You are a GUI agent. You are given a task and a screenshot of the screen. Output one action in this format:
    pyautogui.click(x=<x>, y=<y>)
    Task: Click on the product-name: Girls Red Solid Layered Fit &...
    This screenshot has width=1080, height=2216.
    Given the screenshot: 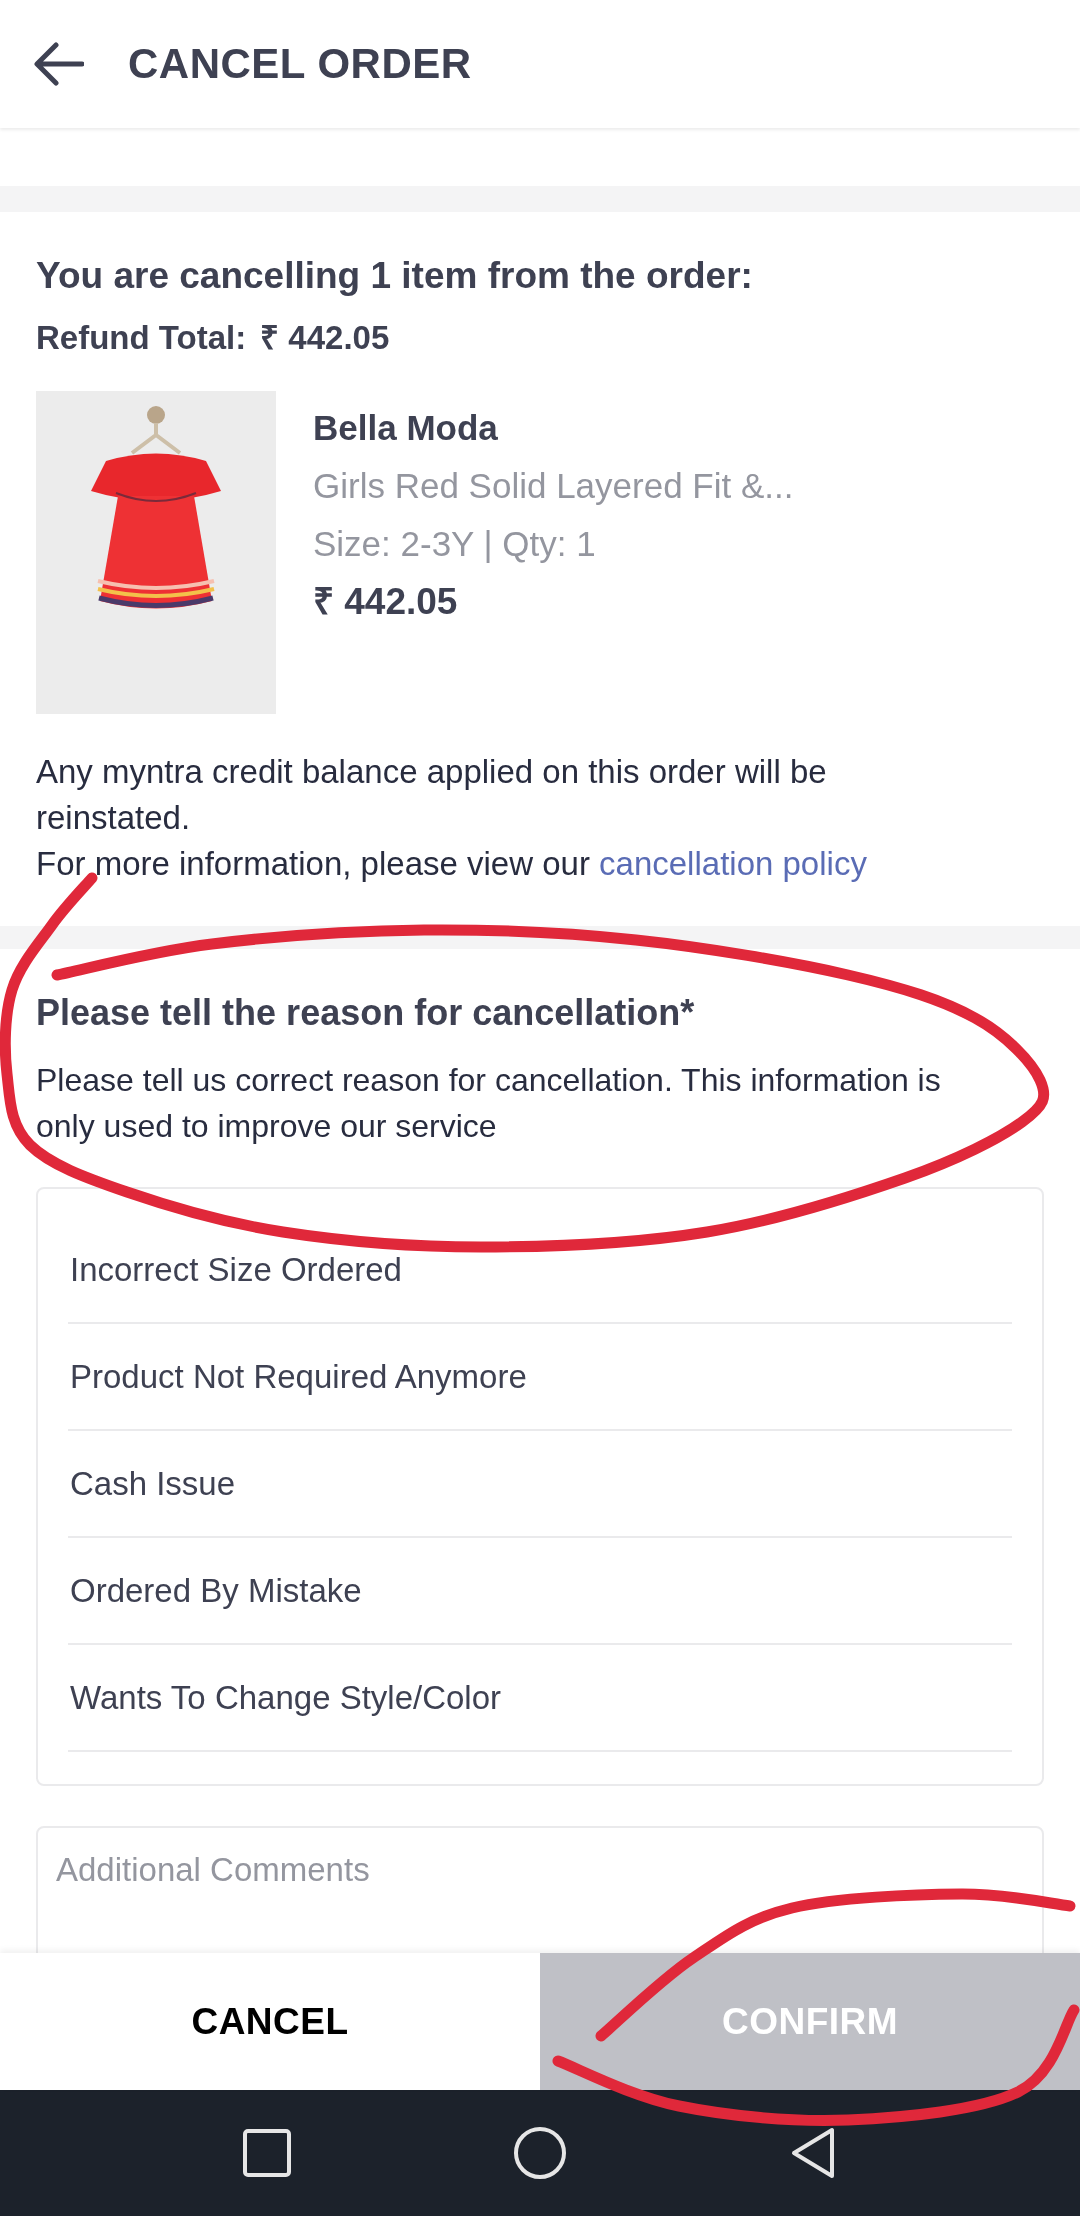 What is the action you would take?
    pyautogui.click(x=553, y=486)
    